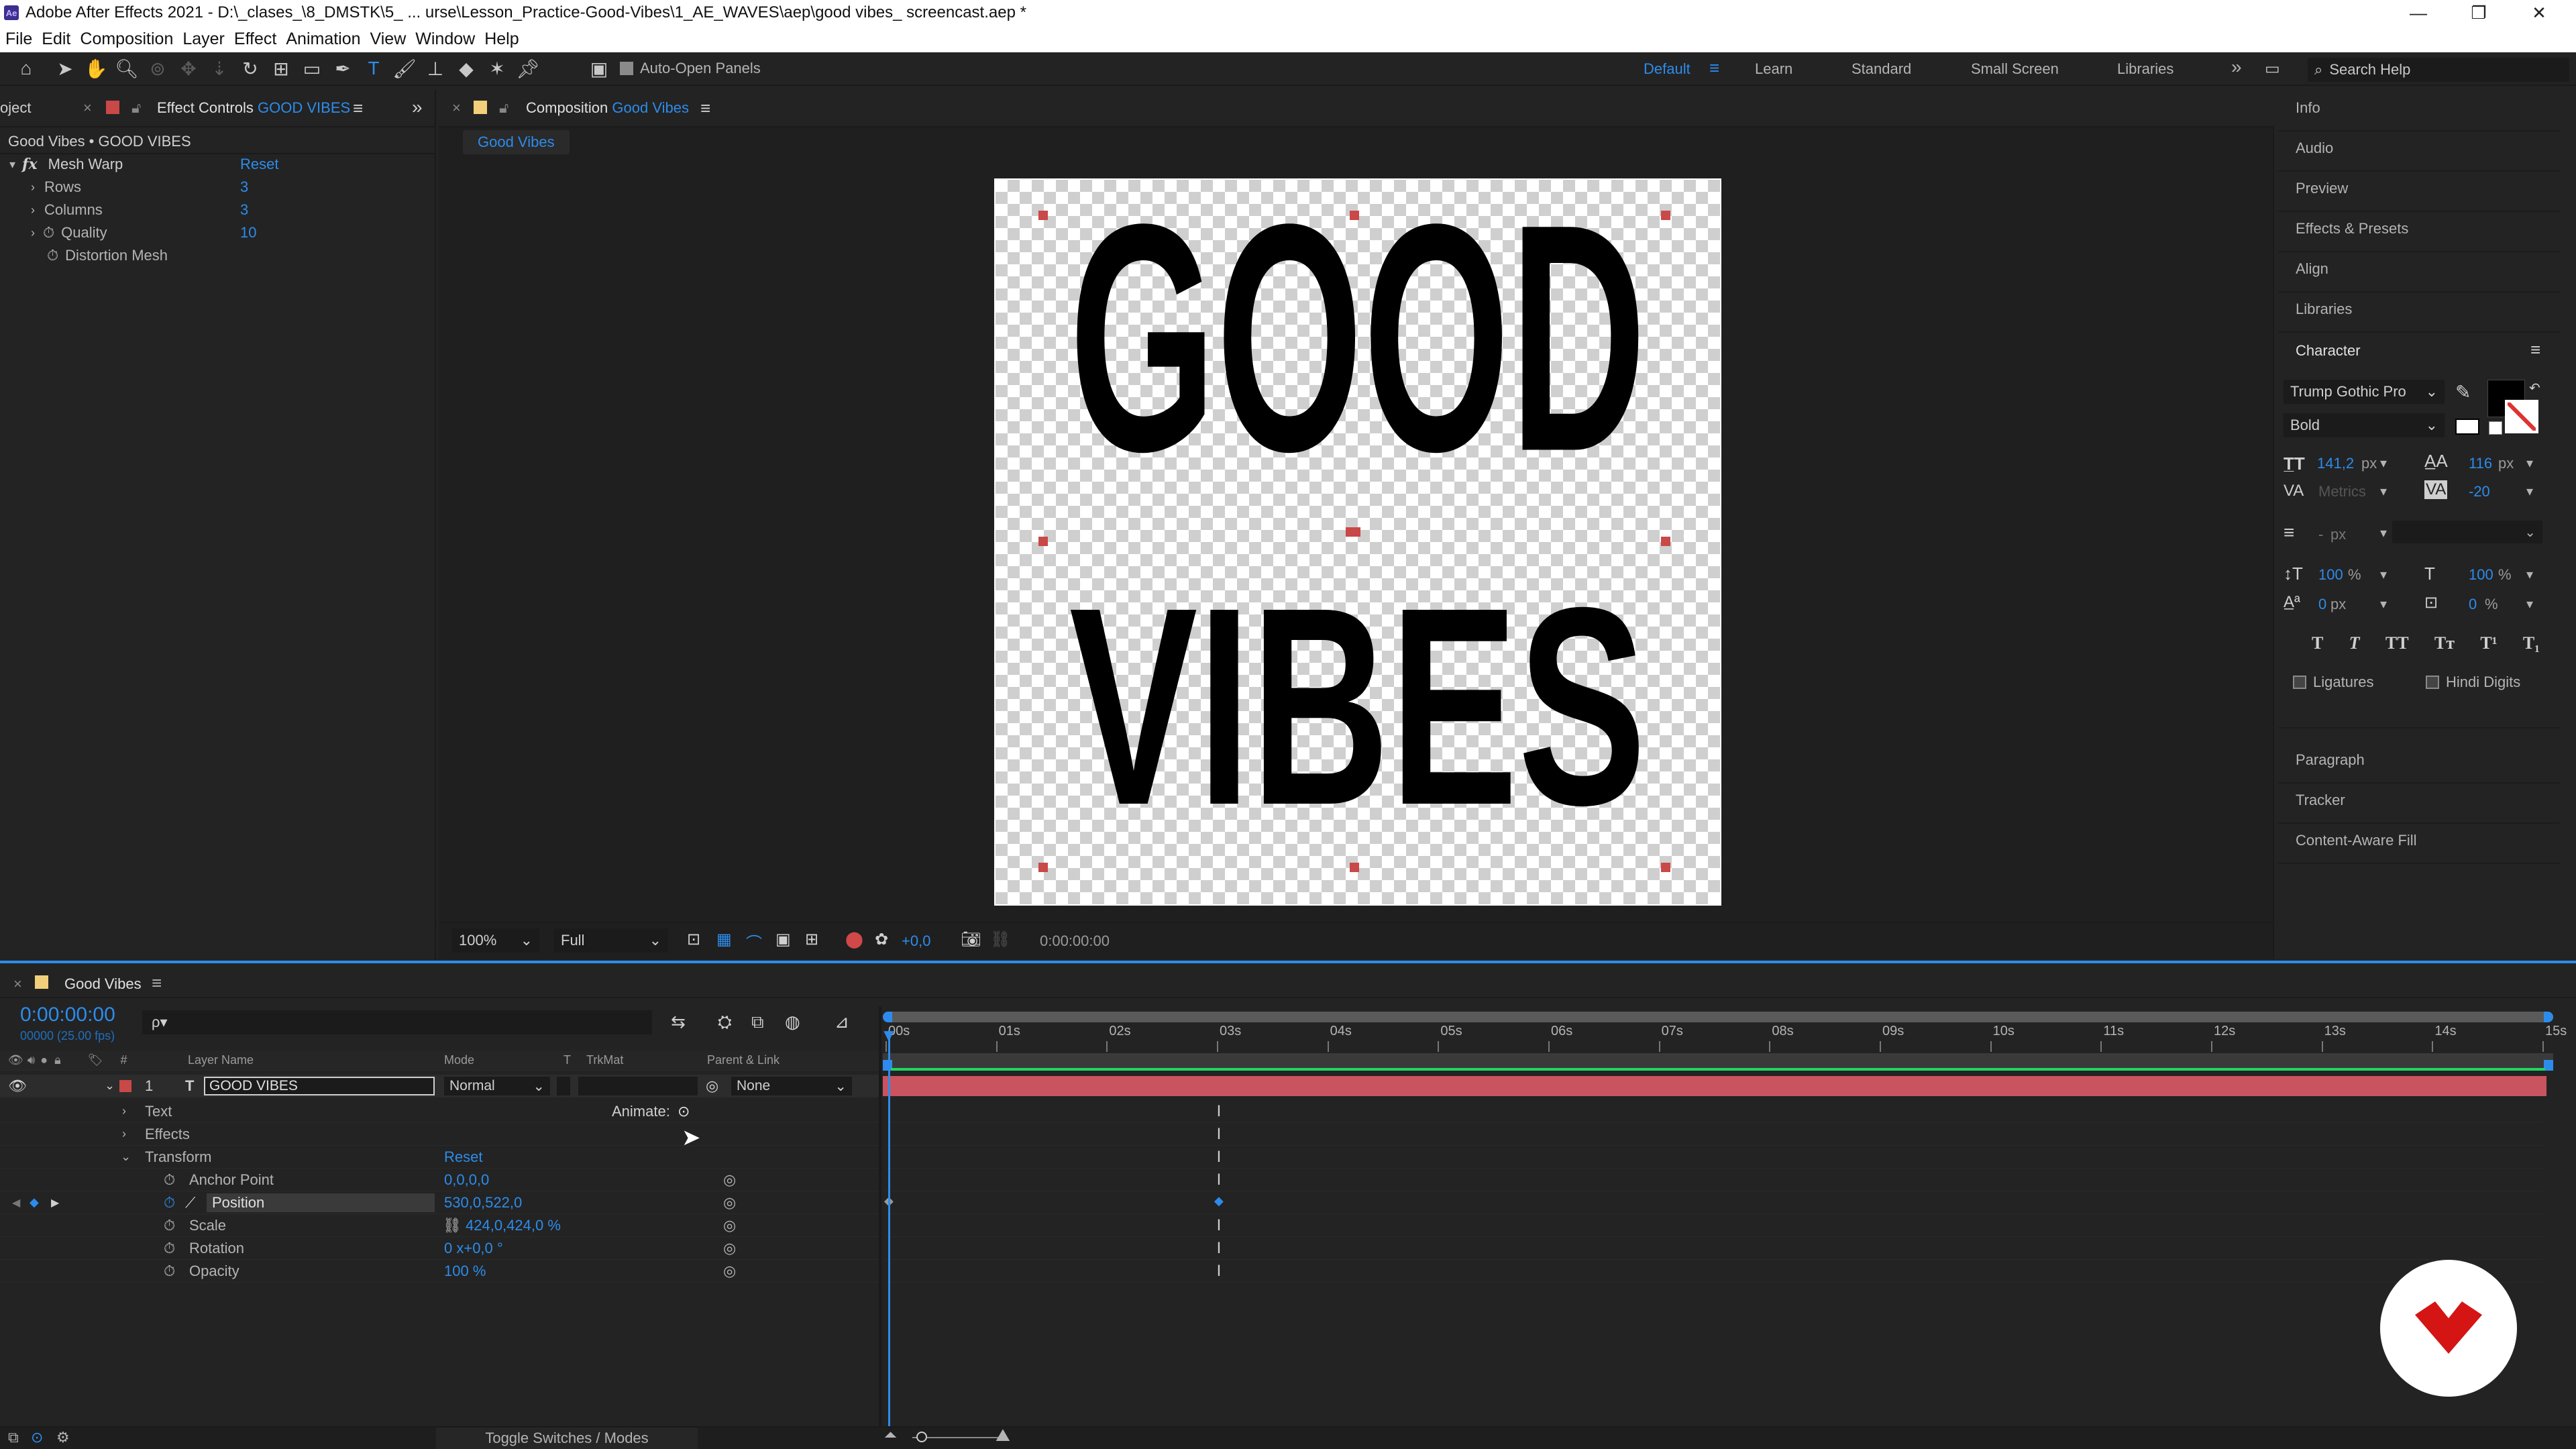 This screenshot has width=2576, height=1449. What do you see at coordinates (221, 1060) in the screenshot?
I see `layer-name-header: Layer Name` at bounding box center [221, 1060].